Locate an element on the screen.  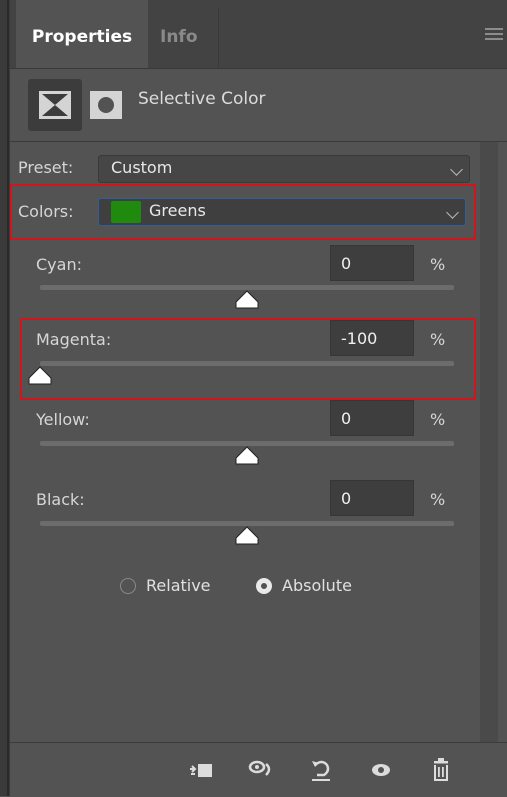
scrollbar-track is located at coordinates (489, 442).